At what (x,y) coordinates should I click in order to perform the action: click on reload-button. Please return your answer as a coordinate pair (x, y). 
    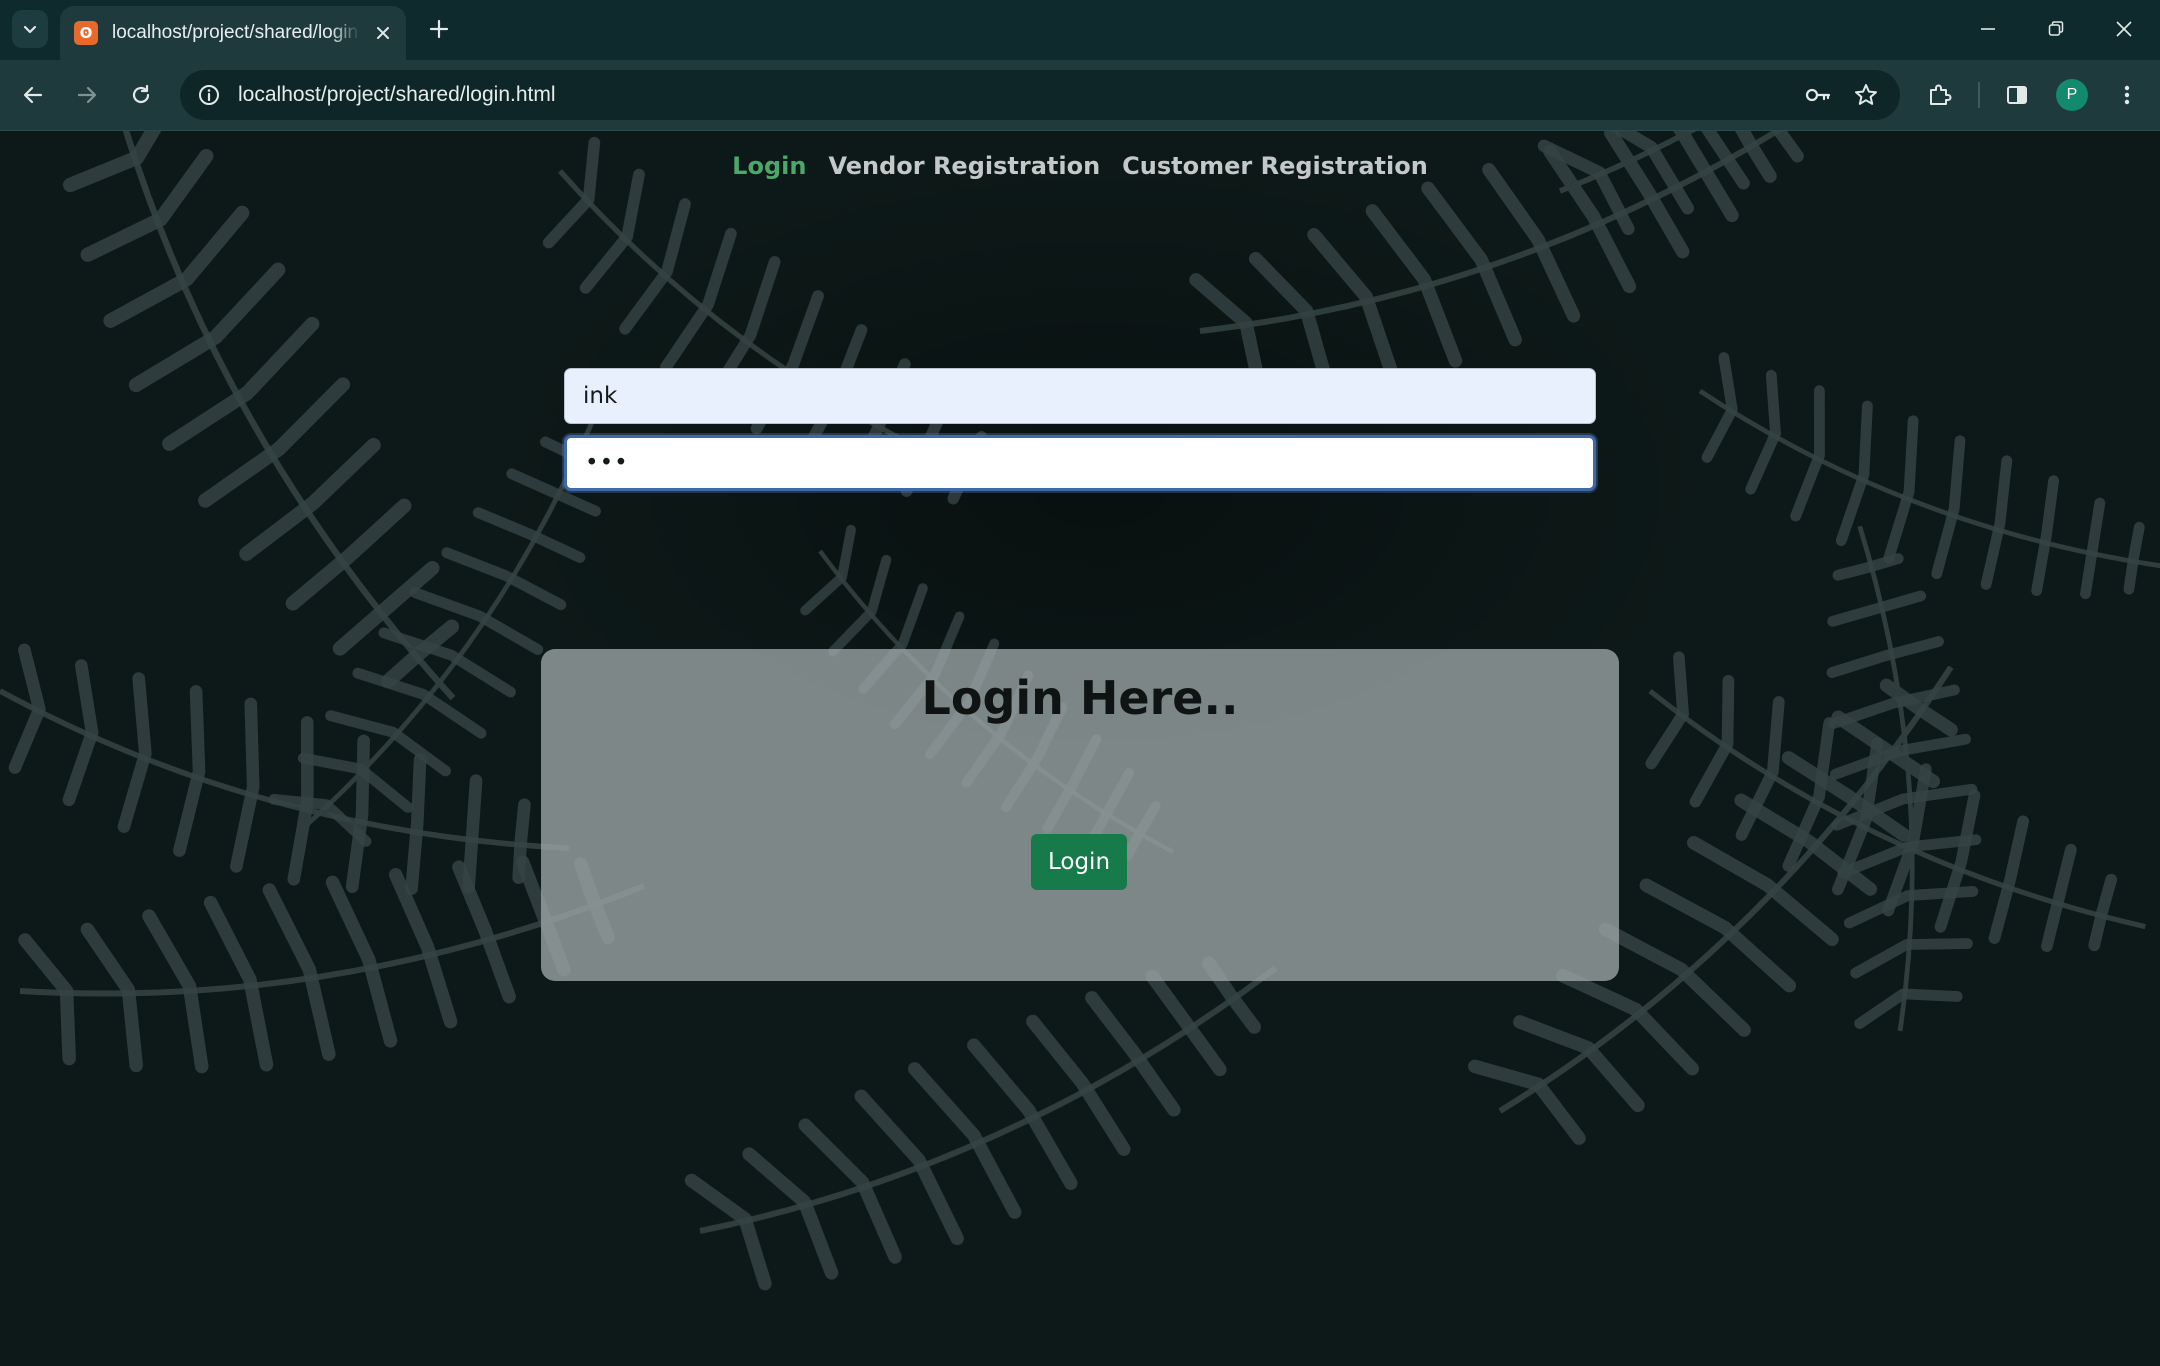
    Looking at the image, I should click on (141, 95).